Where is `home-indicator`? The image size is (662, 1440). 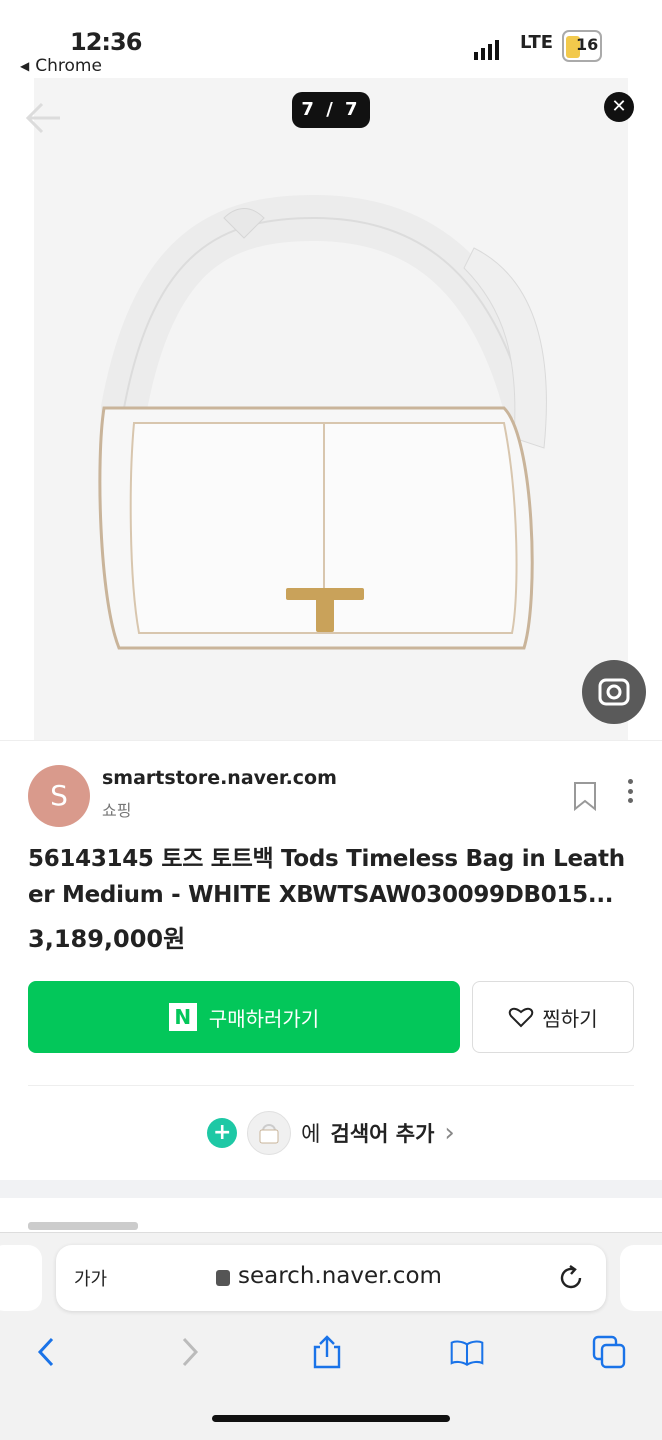
home-indicator is located at coordinates (331, 1418).